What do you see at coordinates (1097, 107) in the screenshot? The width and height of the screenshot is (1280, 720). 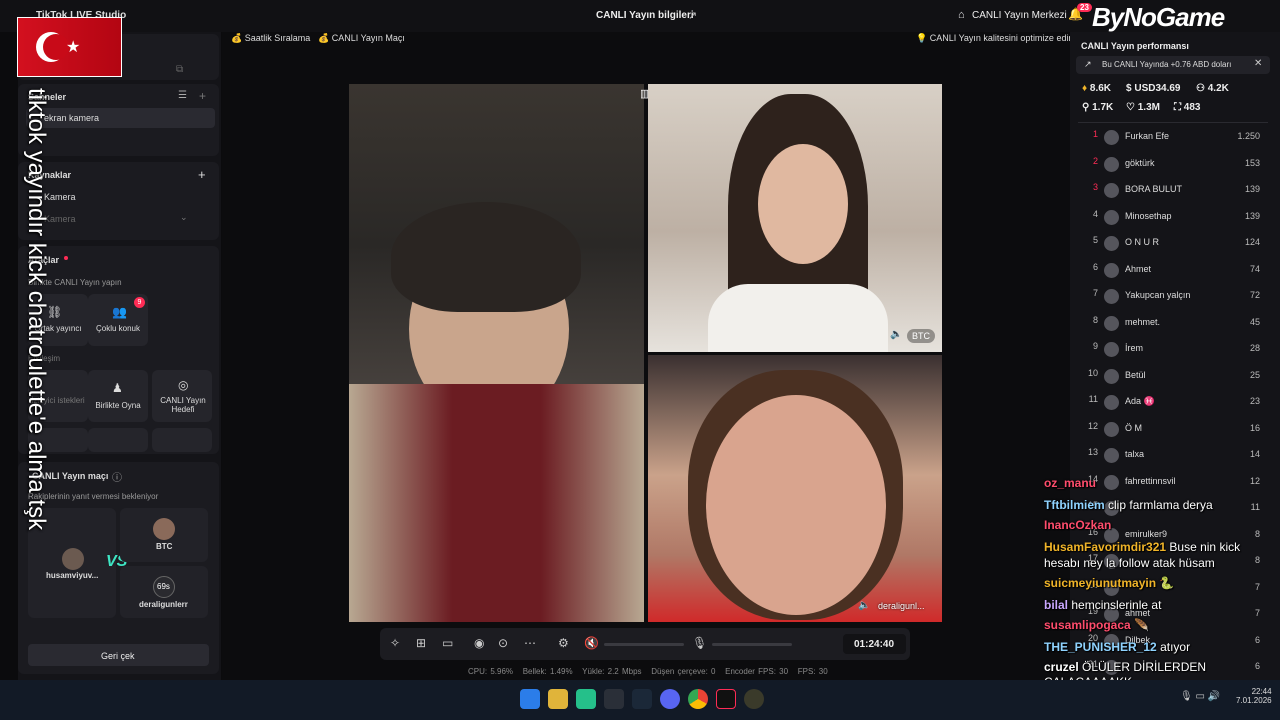 I see `stat-followers-row: ⚲ 1.7K` at bounding box center [1097, 107].